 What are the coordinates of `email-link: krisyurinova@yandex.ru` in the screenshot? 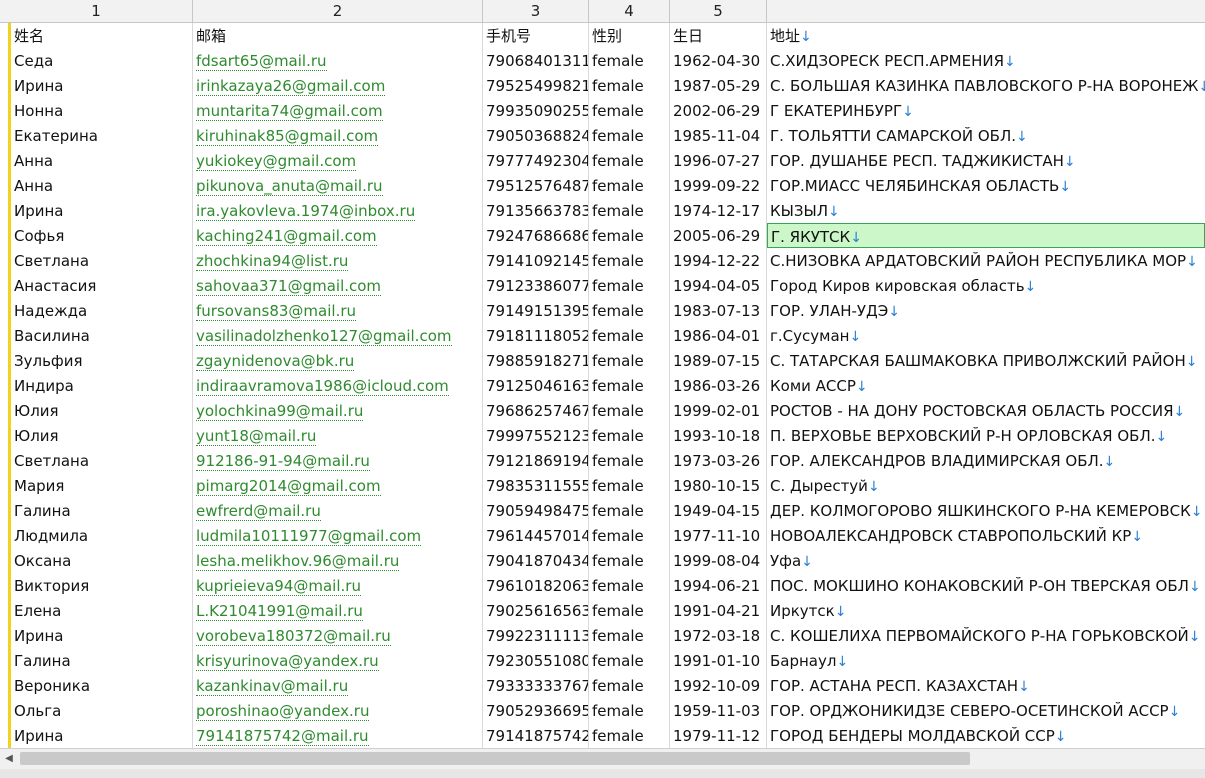 It's located at (287, 661).